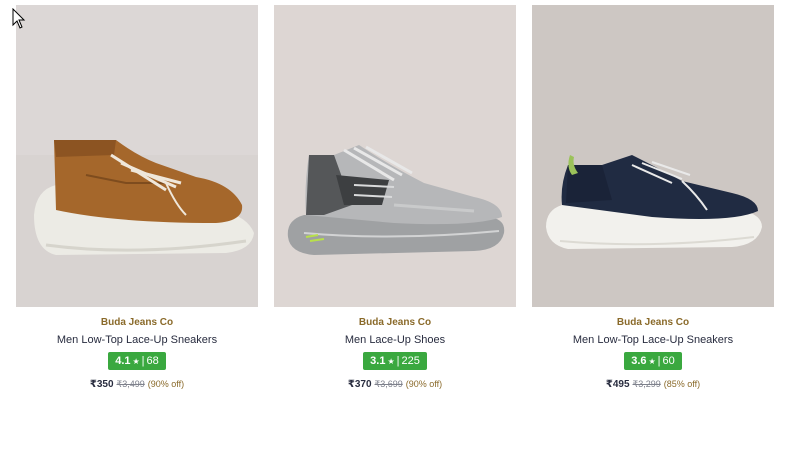 This screenshot has width=788, height=463. I want to click on product-title: Men Lace-Up Shoes, so click(395, 340).